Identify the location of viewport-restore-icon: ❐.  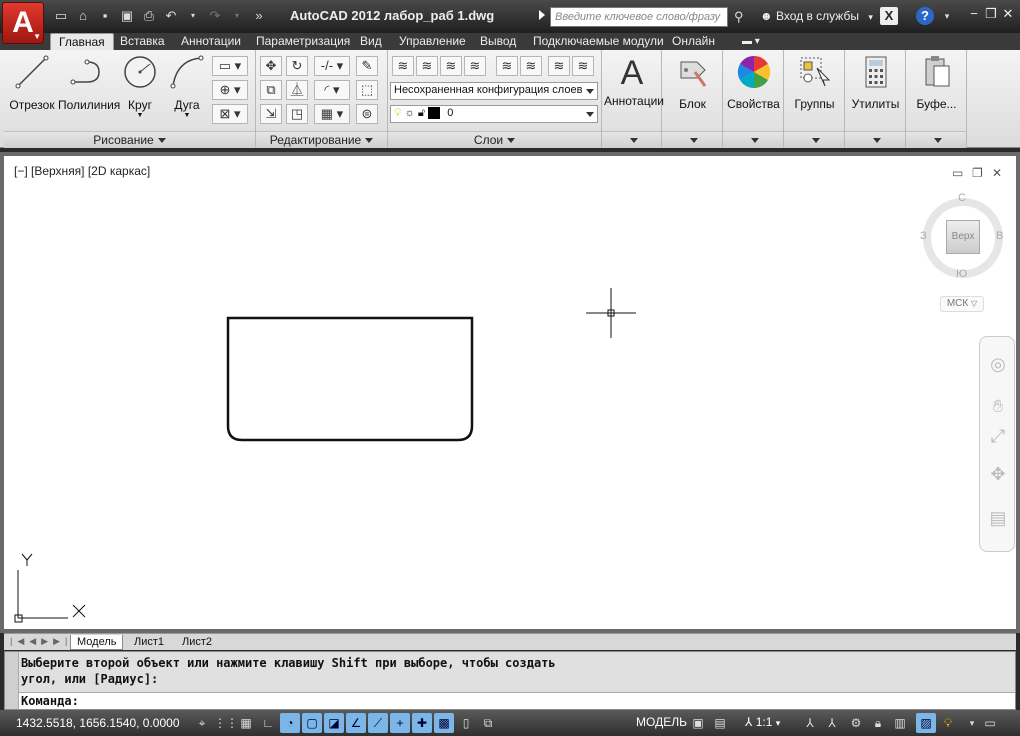
(977, 173).